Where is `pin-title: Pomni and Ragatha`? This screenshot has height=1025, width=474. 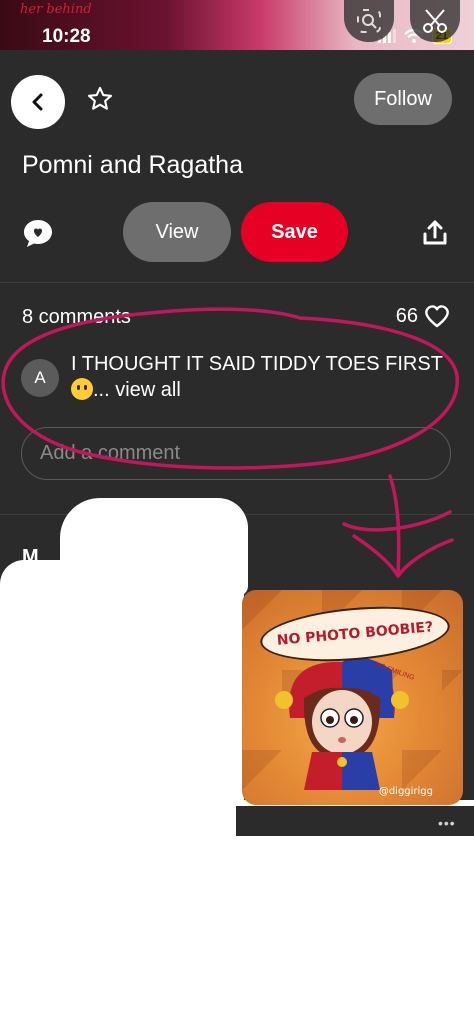
pin-title: Pomni and Ragatha is located at coordinates (132, 165).